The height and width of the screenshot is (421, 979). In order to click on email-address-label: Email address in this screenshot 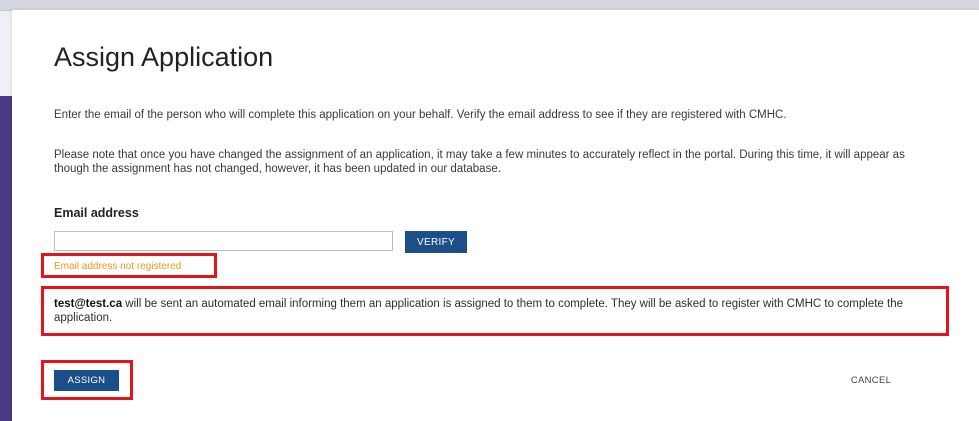, I will do `click(96, 213)`.